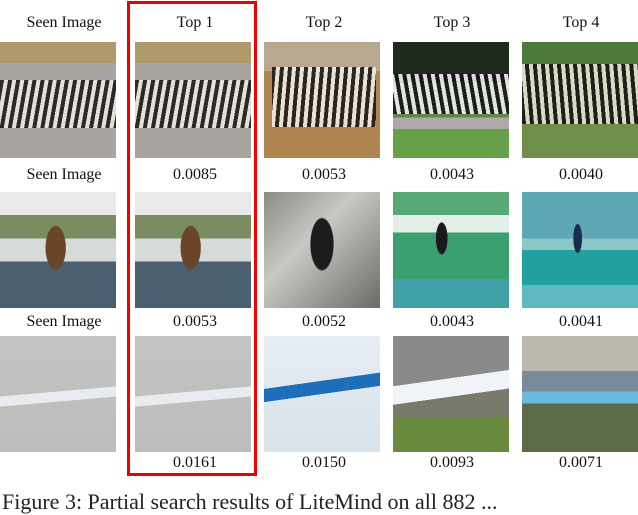 This screenshot has width=638, height=515. What do you see at coordinates (324, 174) in the screenshot?
I see `score-label: 0.0053` at bounding box center [324, 174].